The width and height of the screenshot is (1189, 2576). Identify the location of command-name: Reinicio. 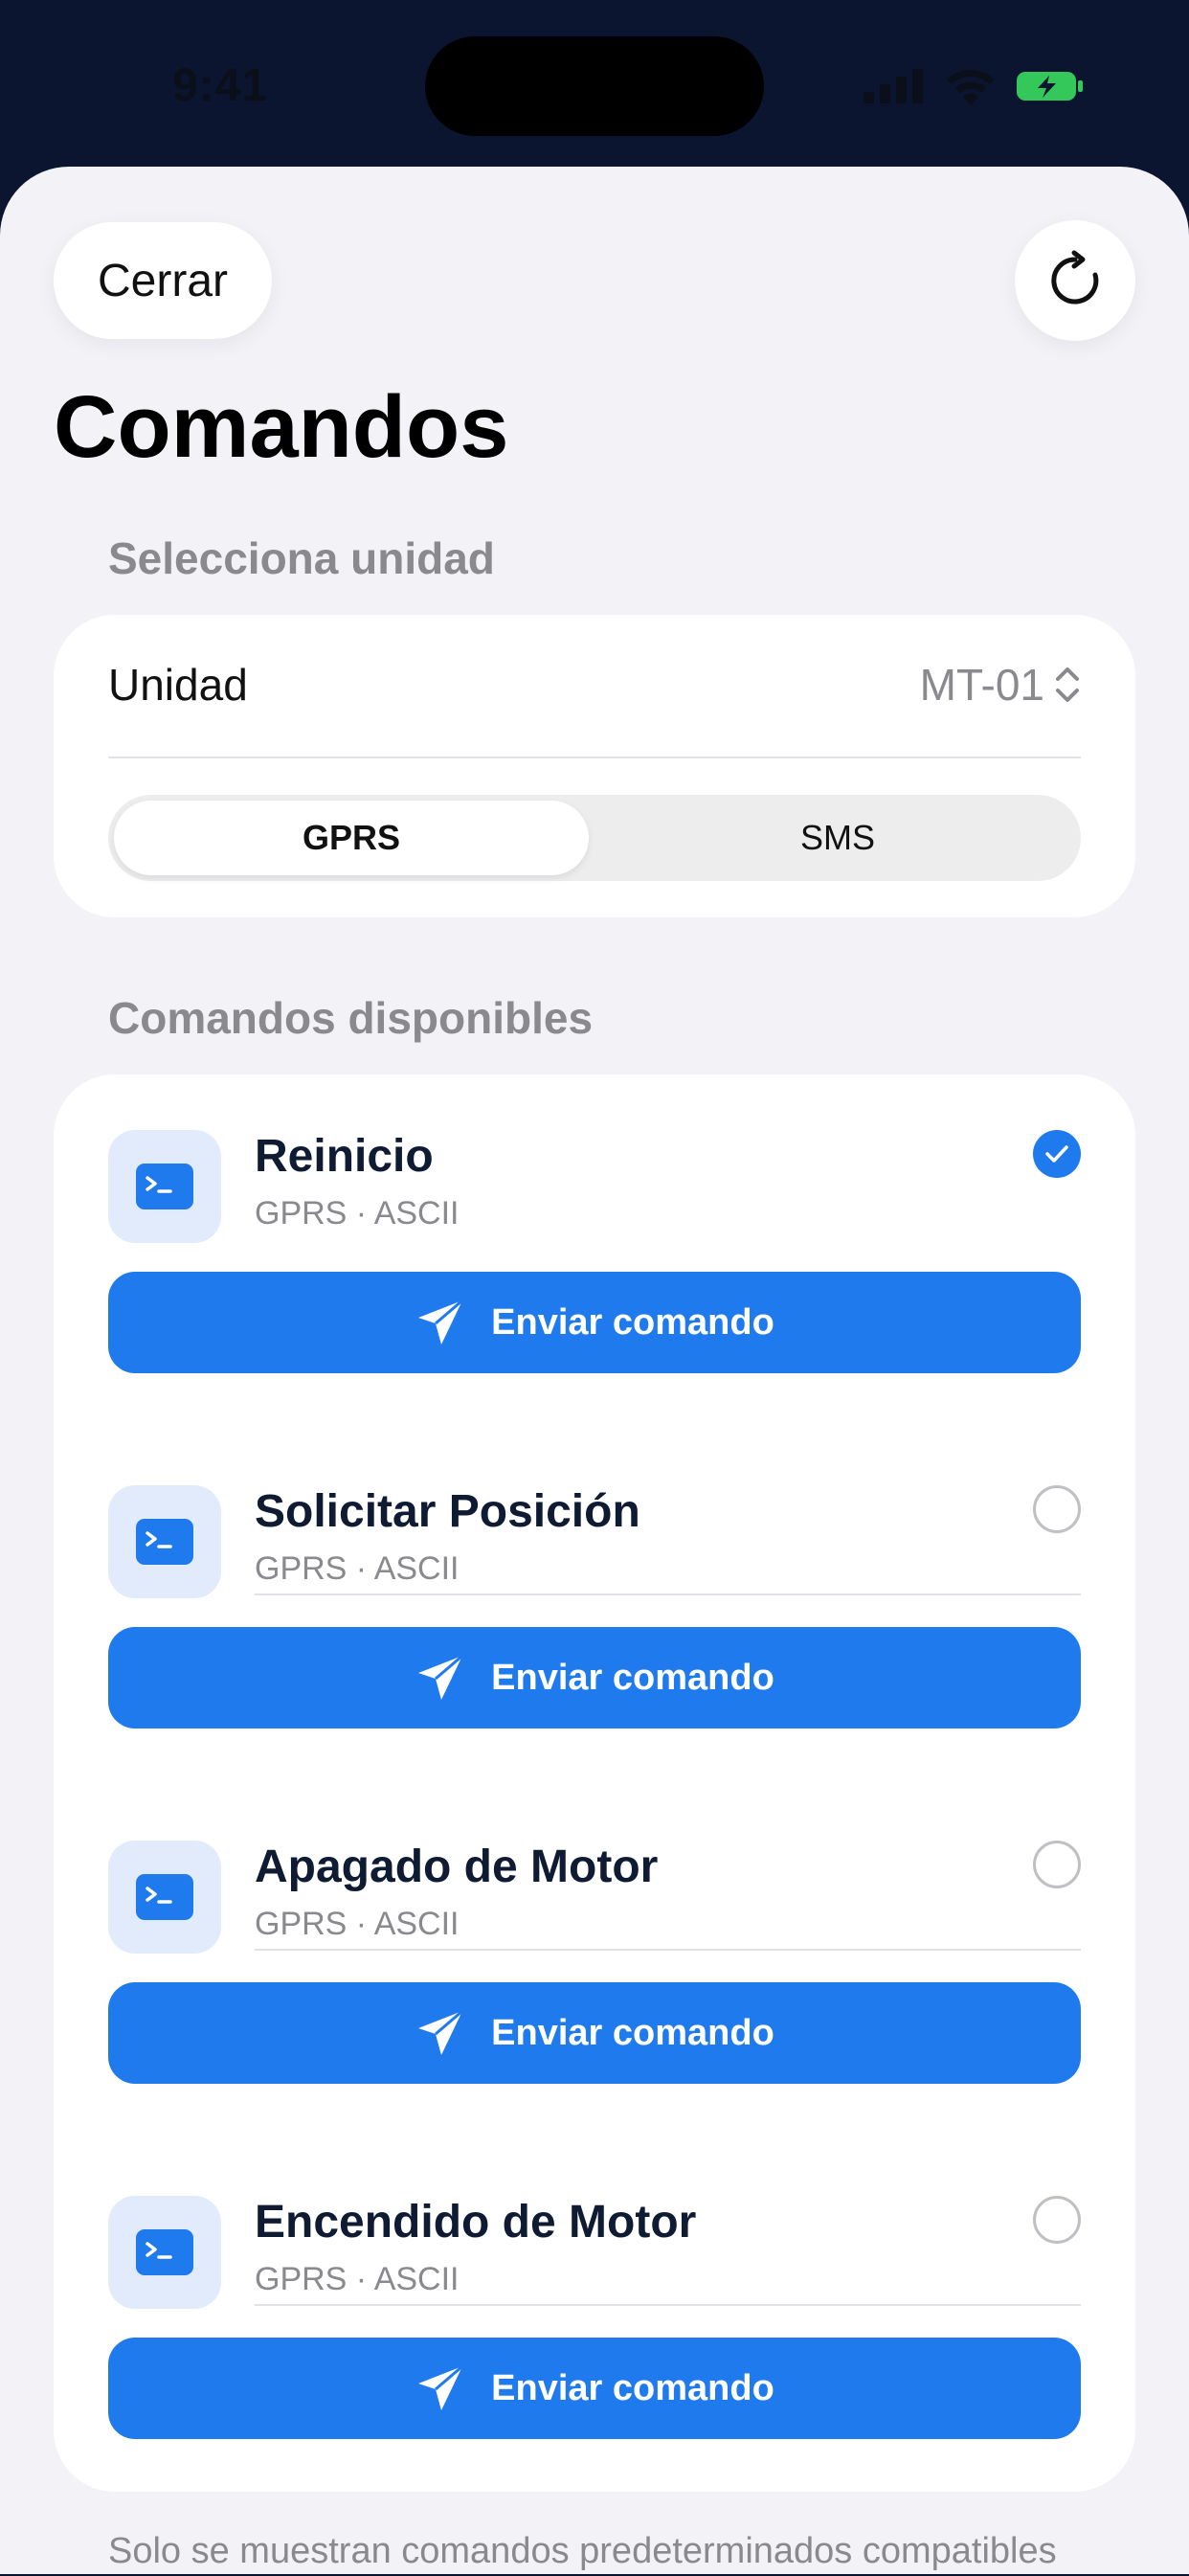
(344, 1156).